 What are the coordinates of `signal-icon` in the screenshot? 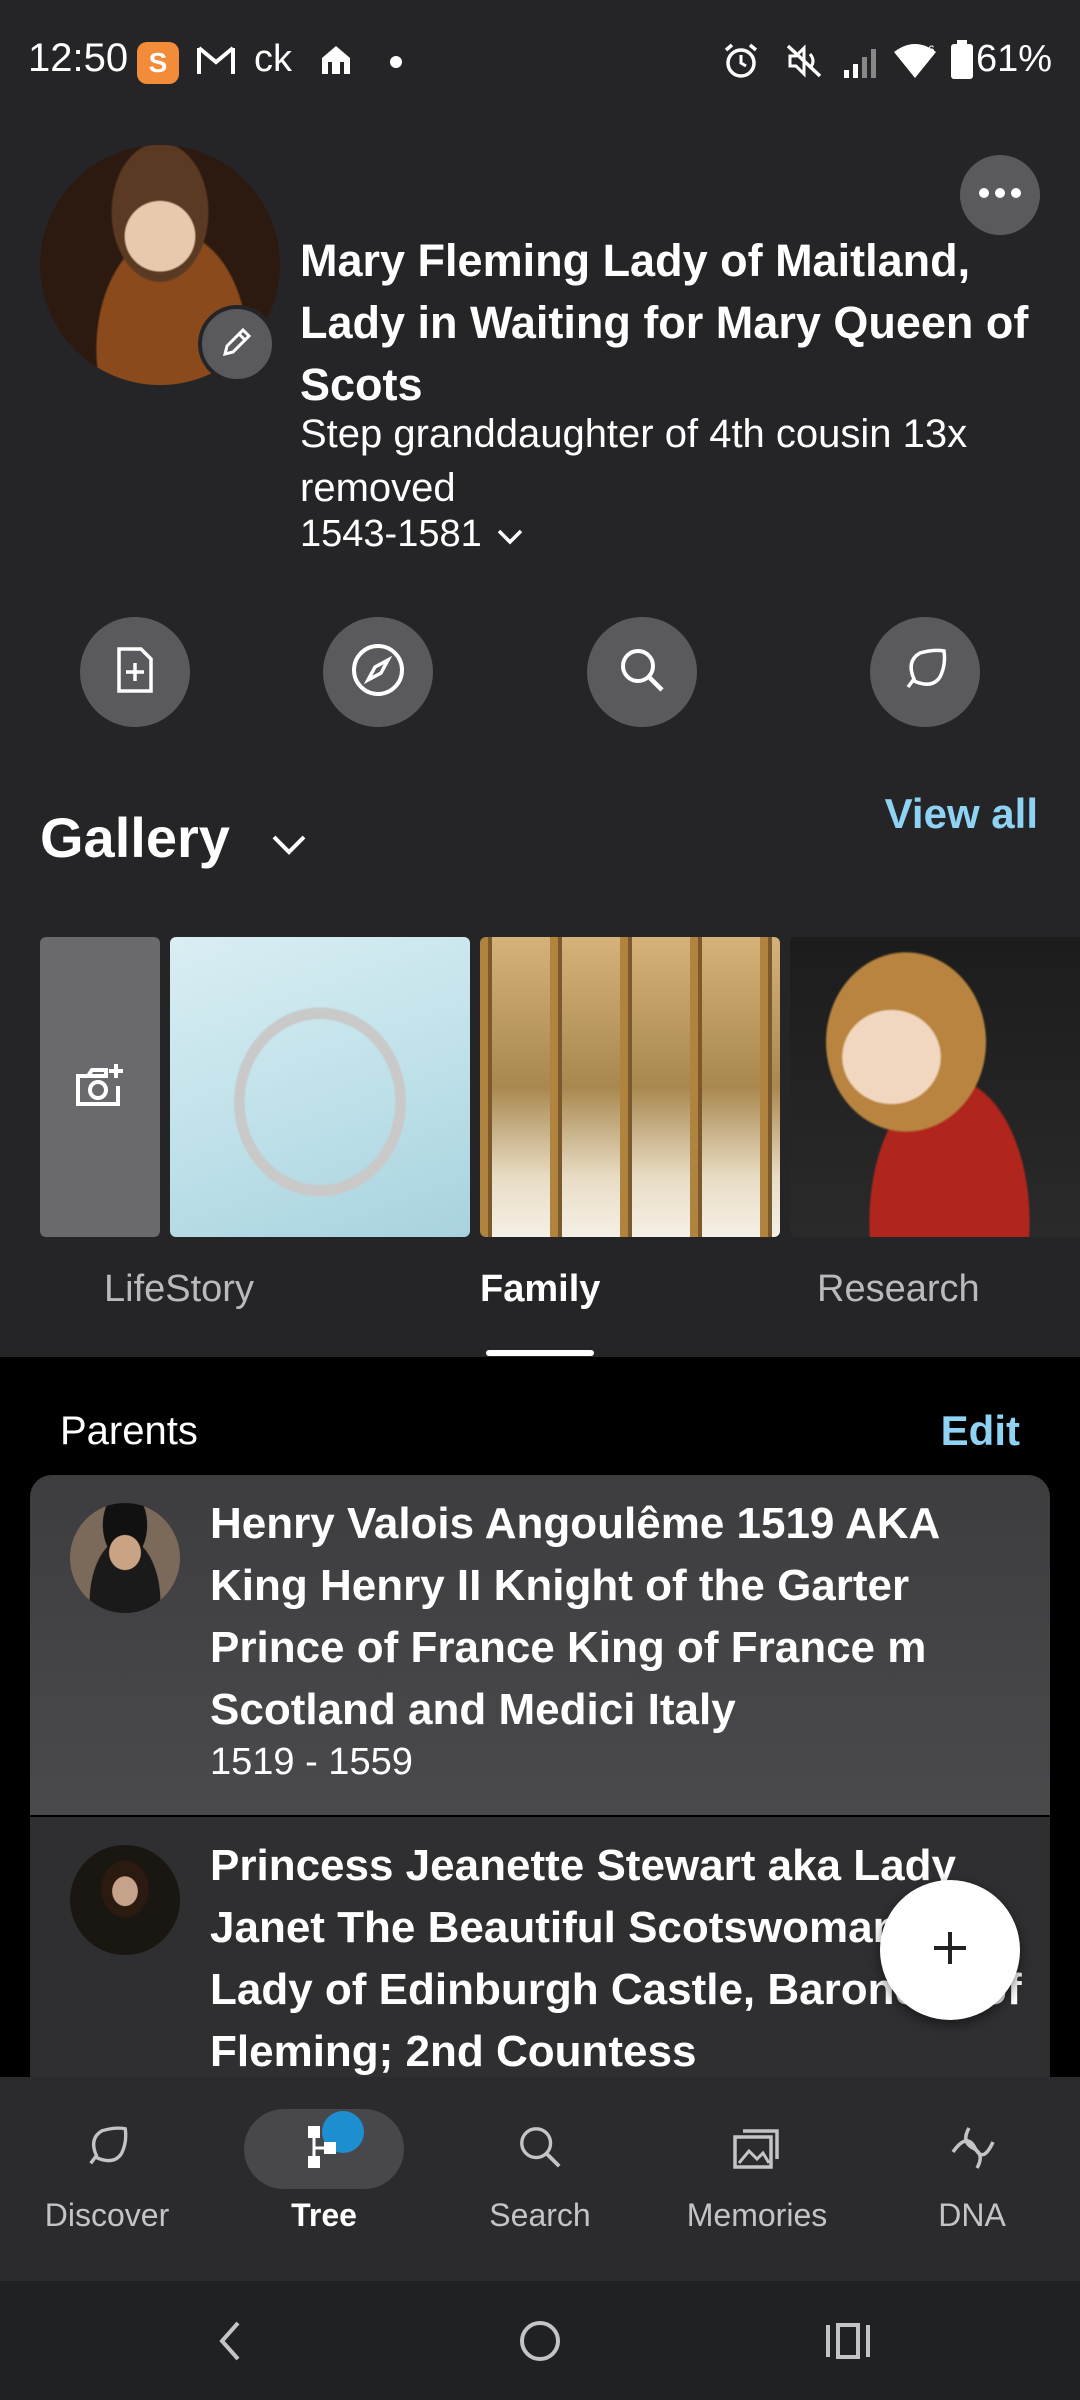 It's located at (862, 64).